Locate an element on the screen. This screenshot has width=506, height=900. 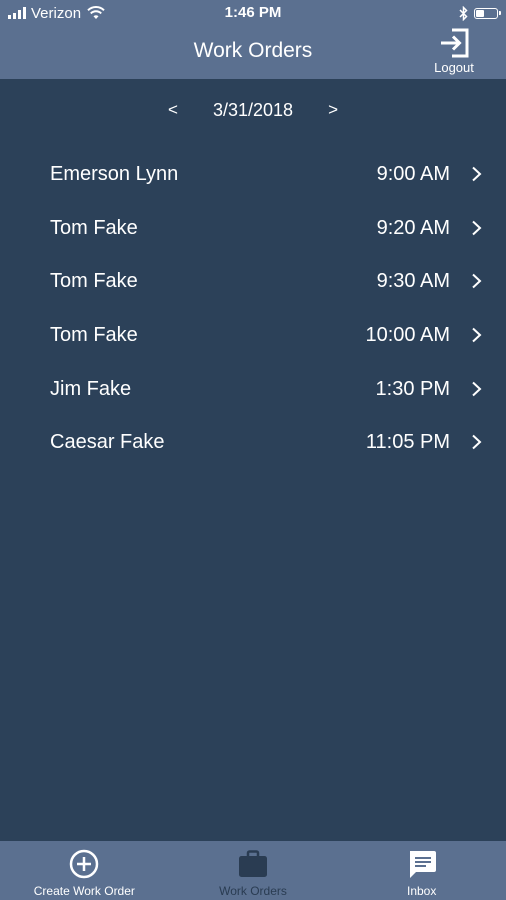
plus-circle-icon is located at coordinates (84, 864).